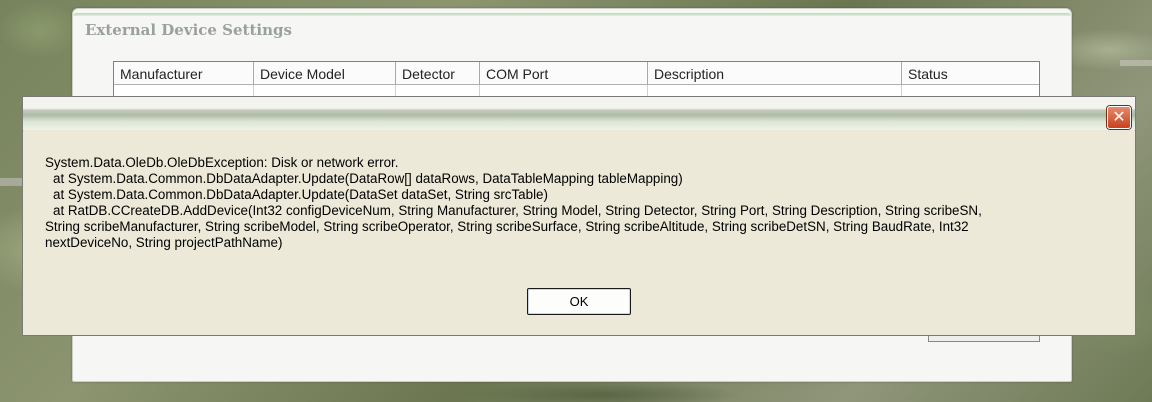  What do you see at coordinates (572, 14) in the screenshot?
I see `window-title-strip` at bounding box center [572, 14].